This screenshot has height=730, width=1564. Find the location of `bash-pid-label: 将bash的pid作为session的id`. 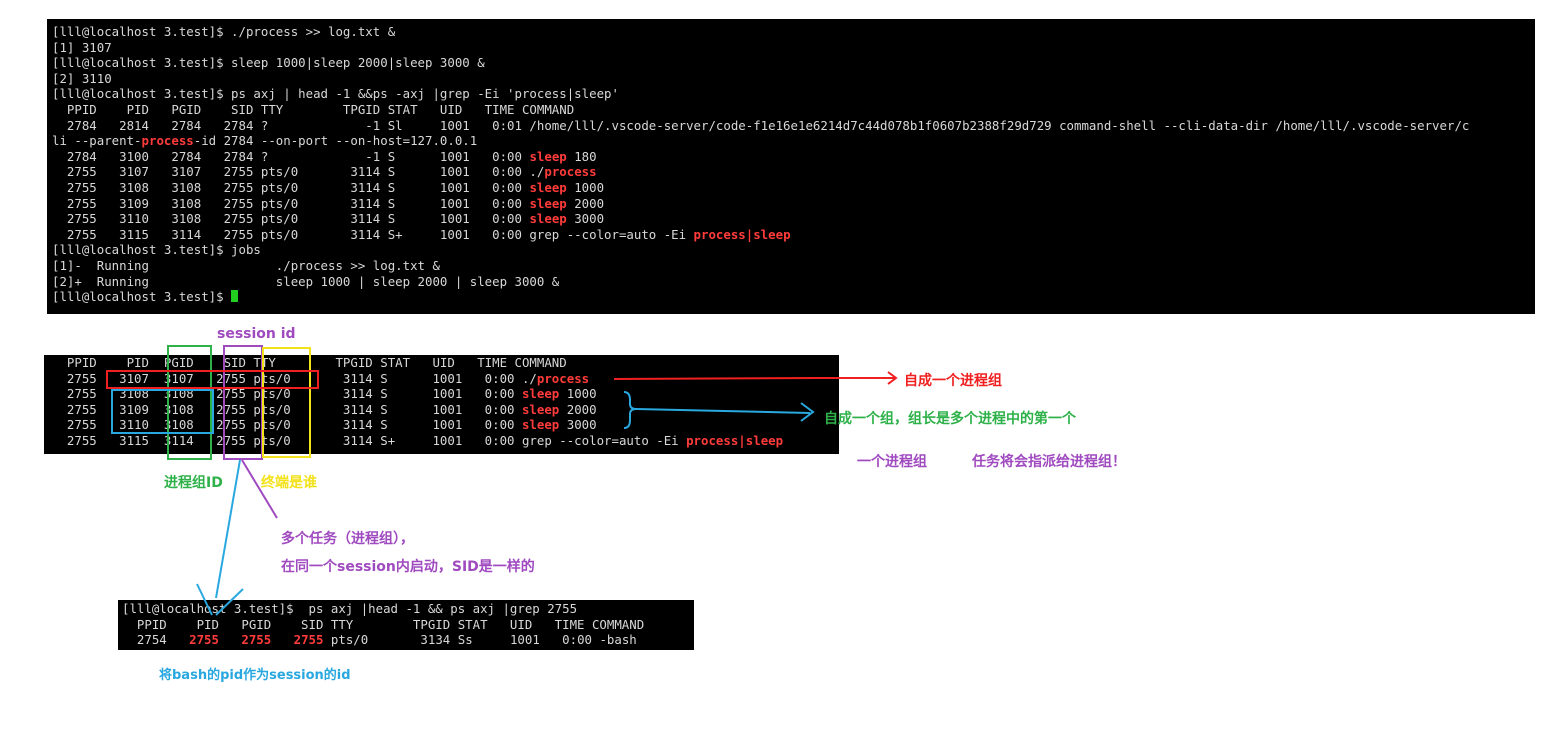

bash-pid-label: 将bash的pid作为session的id is located at coordinates (255, 675).